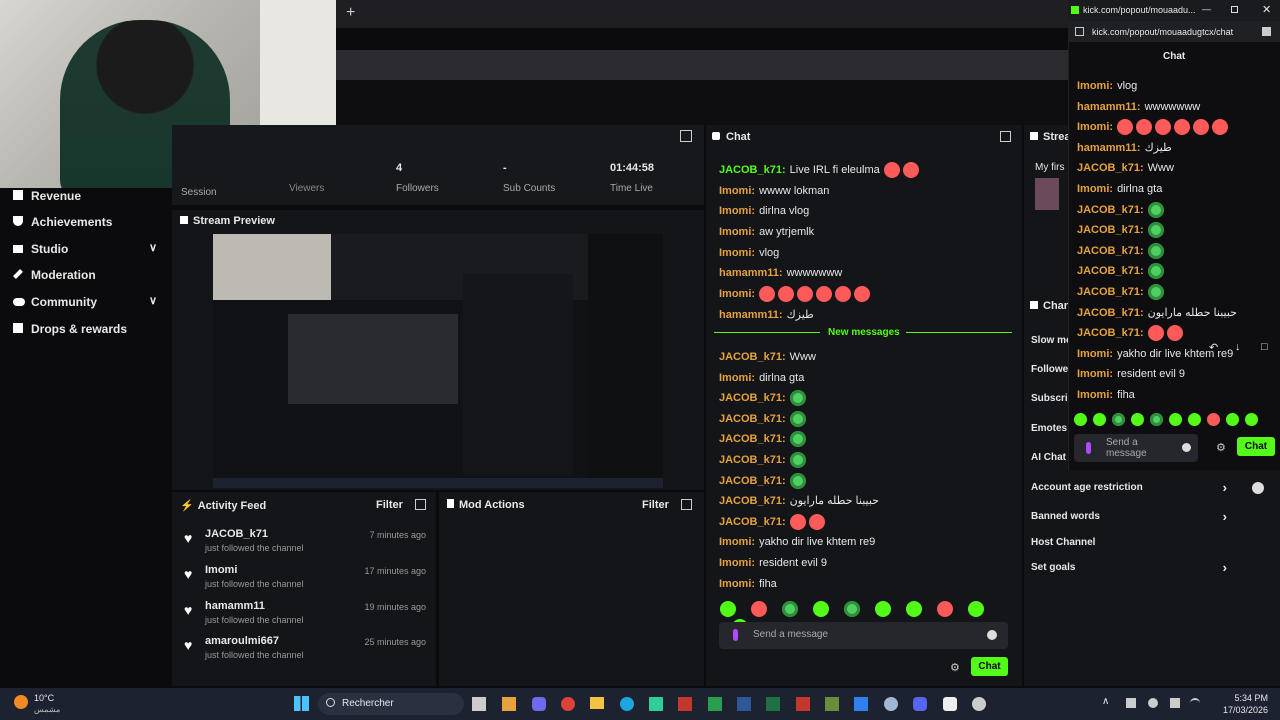  Describe the element at coordinates (979, 704) in the screenshot. I see `obs-icon` at that location.